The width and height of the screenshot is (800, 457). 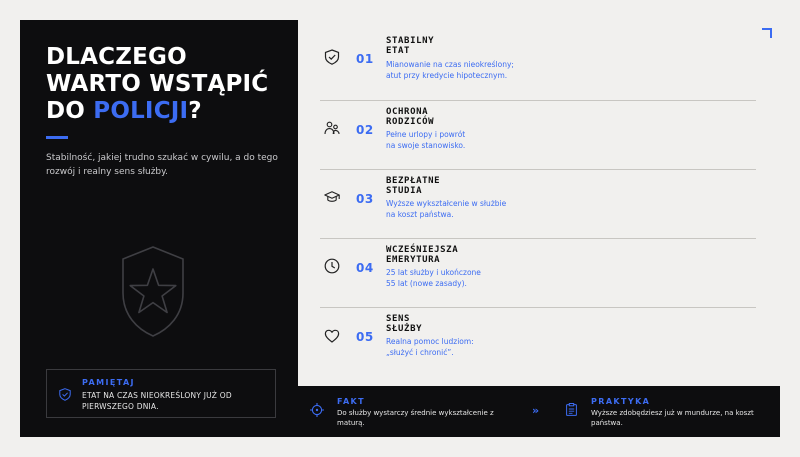 I want to click on family-icon, so click(x=332, y=128).